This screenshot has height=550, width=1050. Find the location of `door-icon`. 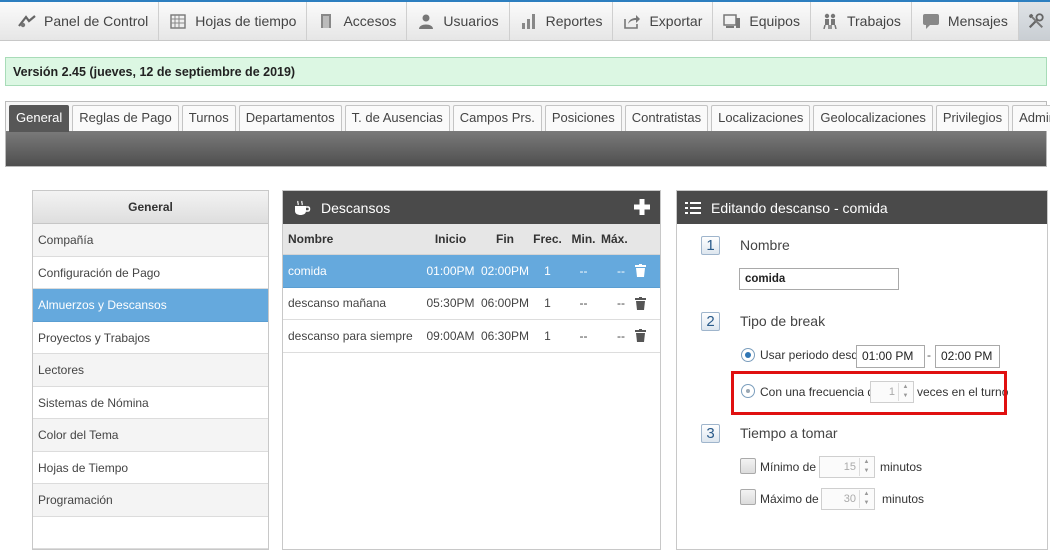

door-icon is located at coordinates (326, 21).